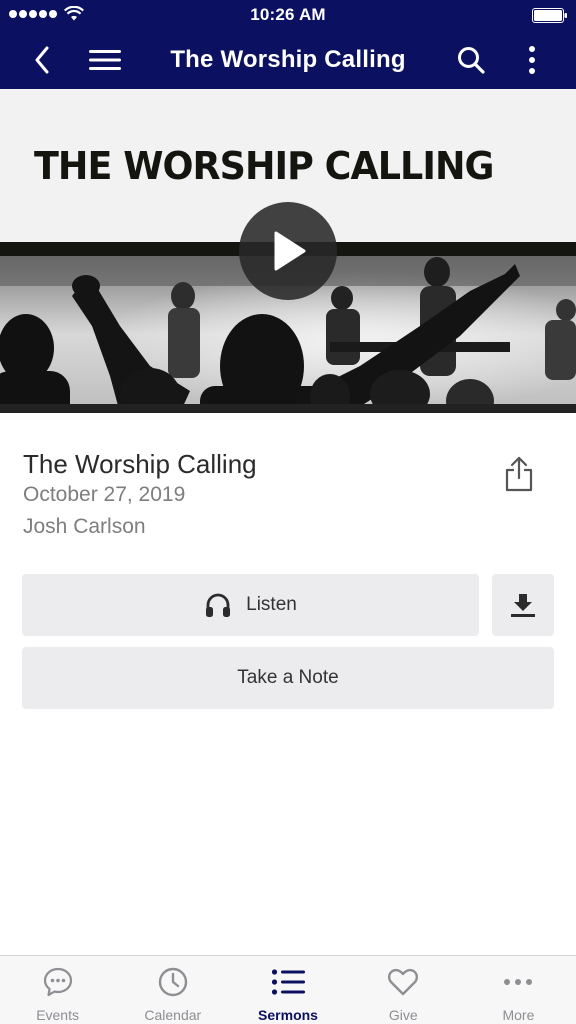  I want to click on more-options-button, so click(532, 59).